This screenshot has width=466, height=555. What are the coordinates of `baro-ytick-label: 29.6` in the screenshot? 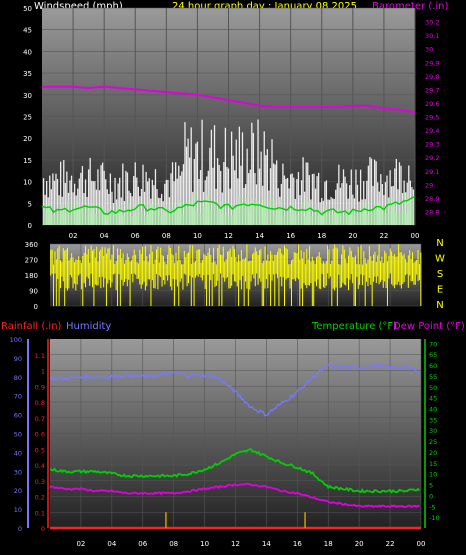 It's located at (432, 104).